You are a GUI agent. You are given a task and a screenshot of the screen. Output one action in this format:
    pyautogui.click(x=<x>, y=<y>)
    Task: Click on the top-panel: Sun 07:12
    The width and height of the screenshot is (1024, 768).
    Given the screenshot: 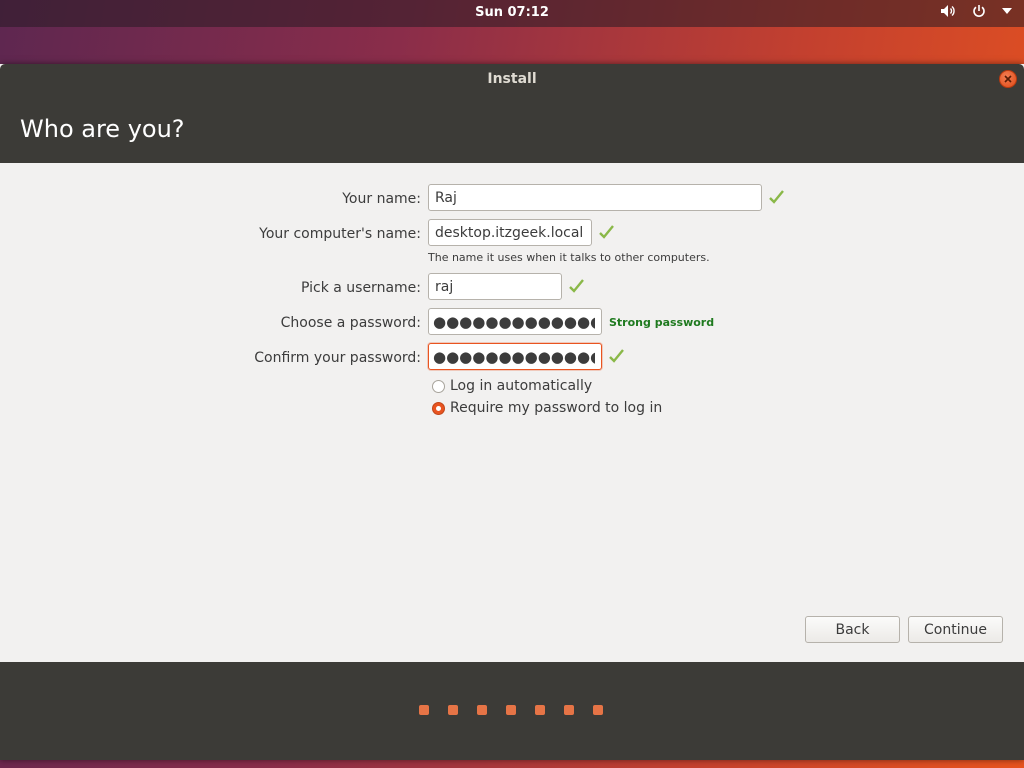 What is the action you would take?
    pyautogui.click(x=512, y=13)
    